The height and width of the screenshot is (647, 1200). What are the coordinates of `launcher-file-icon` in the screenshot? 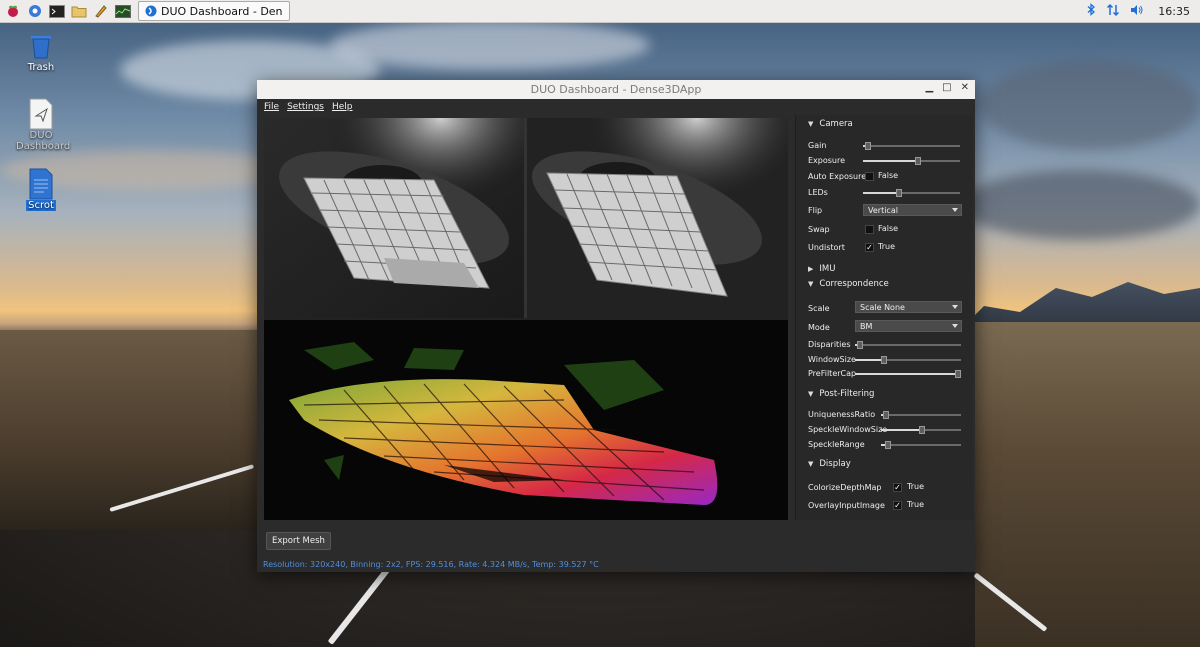 It's located at (41, 114).